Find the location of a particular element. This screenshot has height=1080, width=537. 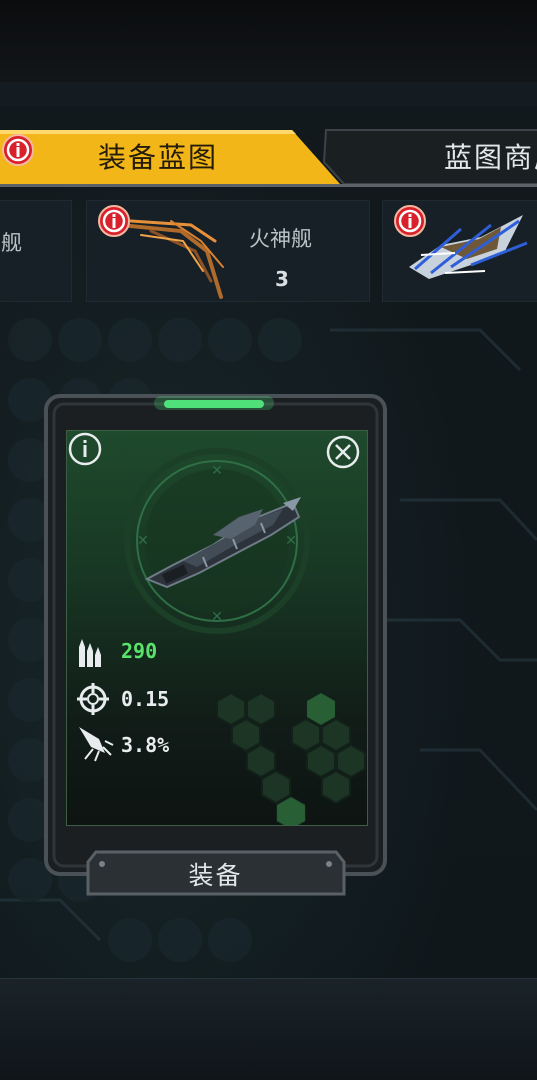

crosshair-icon is located at coordinates (93, 699).